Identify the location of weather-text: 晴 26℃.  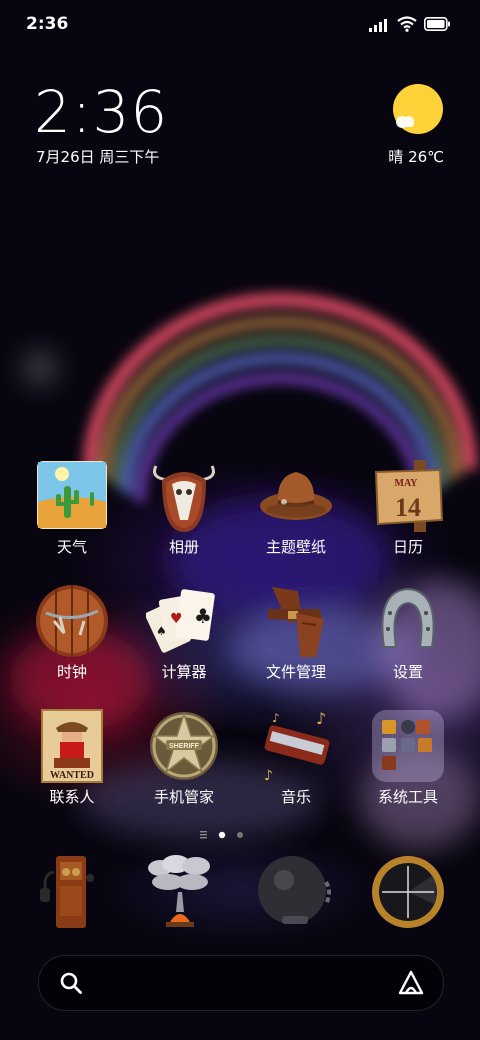
(416, 156).